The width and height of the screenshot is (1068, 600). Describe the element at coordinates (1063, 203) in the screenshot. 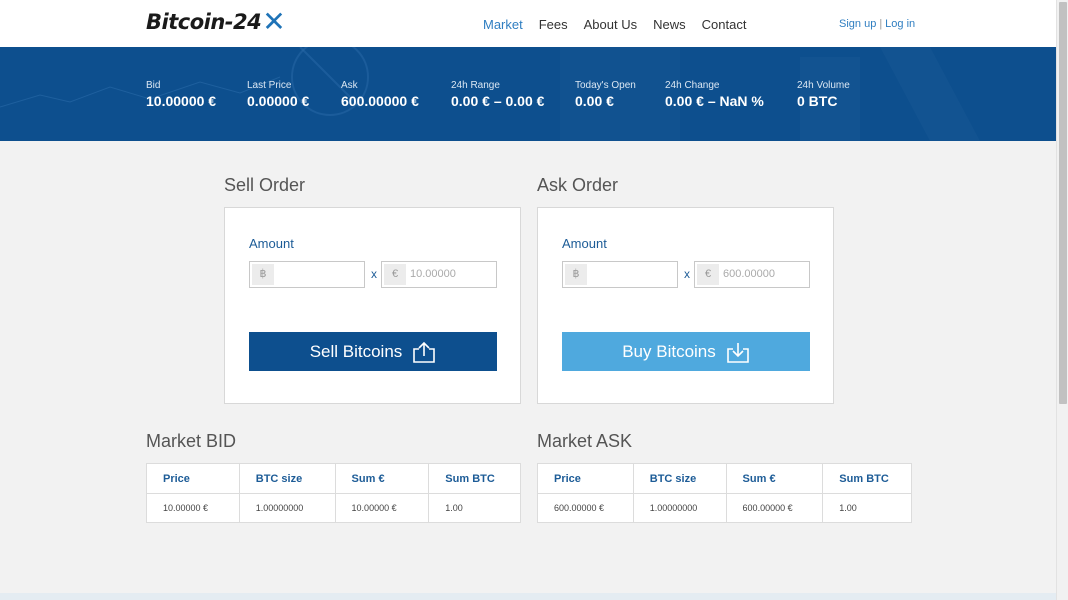

I see `scrollbar-thumb` at that location.